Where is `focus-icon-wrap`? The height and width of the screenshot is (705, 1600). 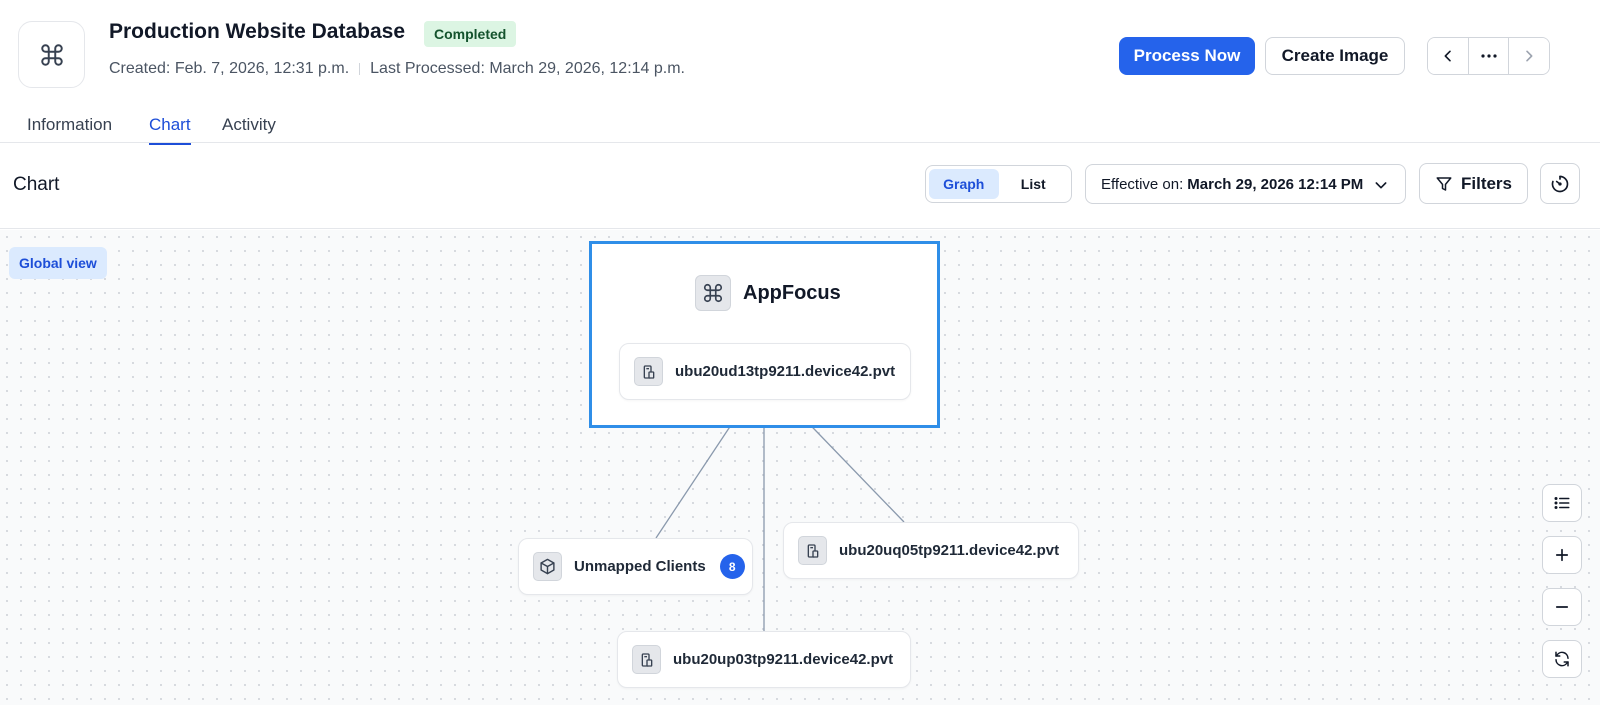 focus-icon-wrap is located at coordinates (713, 293).